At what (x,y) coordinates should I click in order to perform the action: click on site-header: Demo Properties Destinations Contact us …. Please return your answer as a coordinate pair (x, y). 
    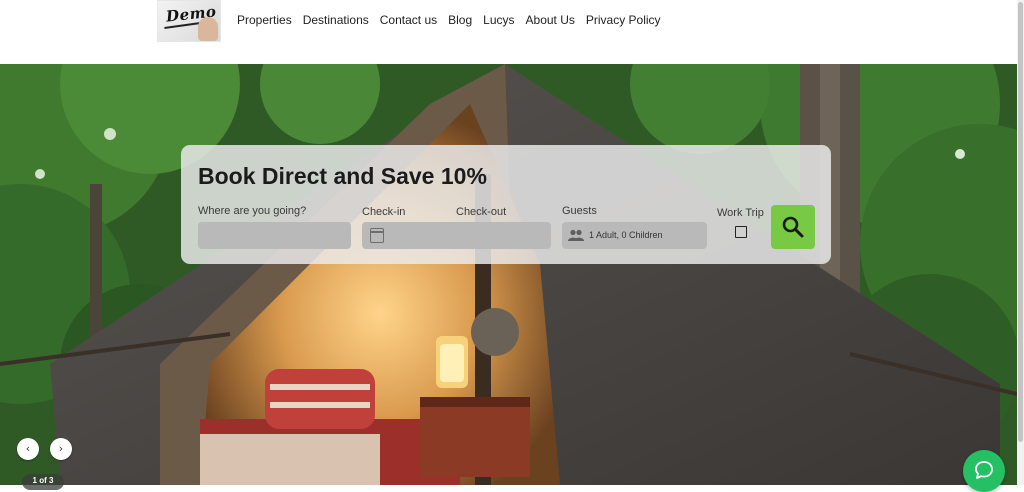
    Looking at the image, I should click on (512, 32).